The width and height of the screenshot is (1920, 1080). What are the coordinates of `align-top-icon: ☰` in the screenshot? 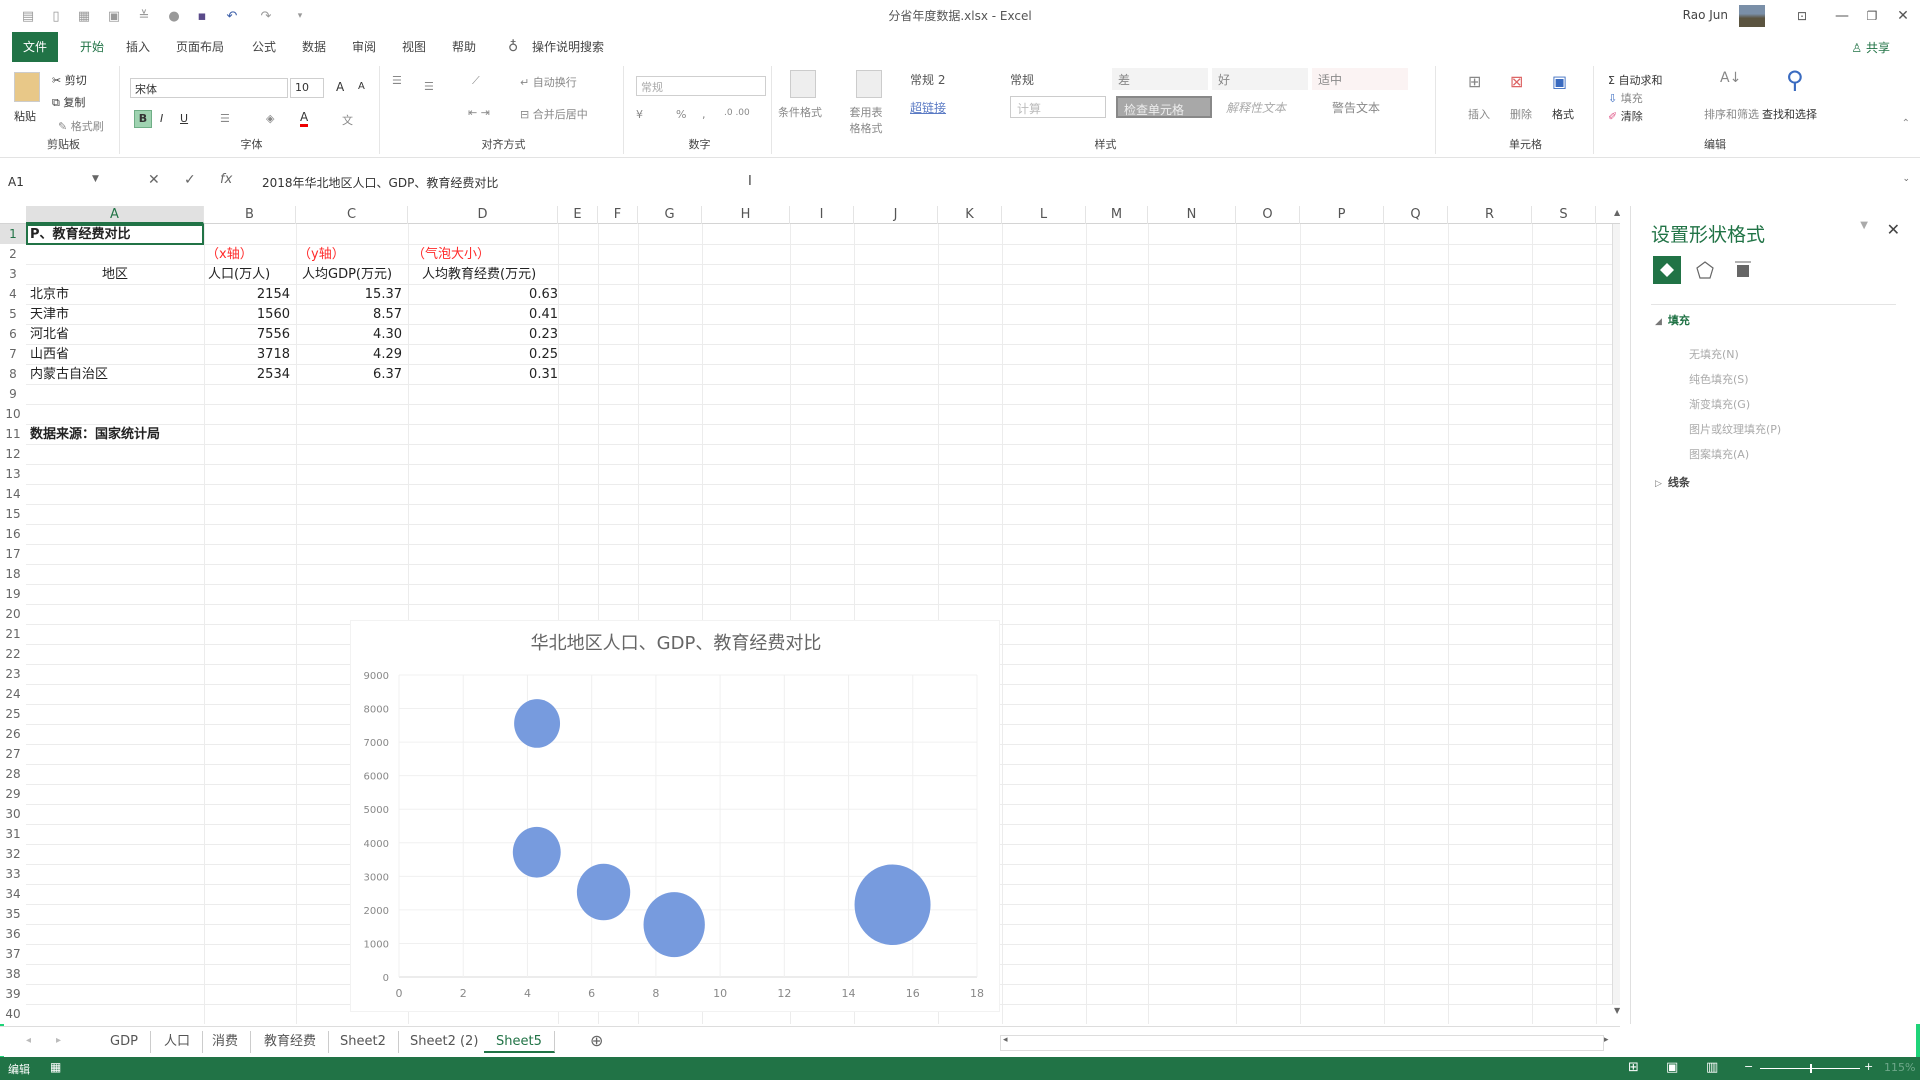 It's located at (397, 80).